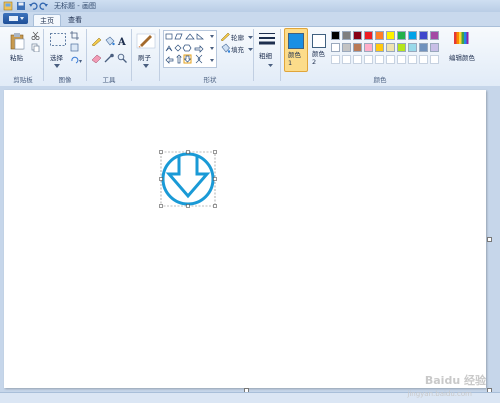 The width and height of the screenshot is (500, 403). What do you see at coordinates (250, 6) in the screenshot?
I see `title-bar: 无标题 - 画图` at bounding box center [250, 6].